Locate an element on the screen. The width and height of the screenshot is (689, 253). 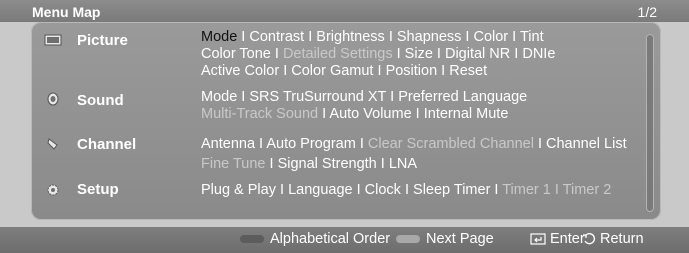
menu-item: Antenna is located at coordinates (228, 144).